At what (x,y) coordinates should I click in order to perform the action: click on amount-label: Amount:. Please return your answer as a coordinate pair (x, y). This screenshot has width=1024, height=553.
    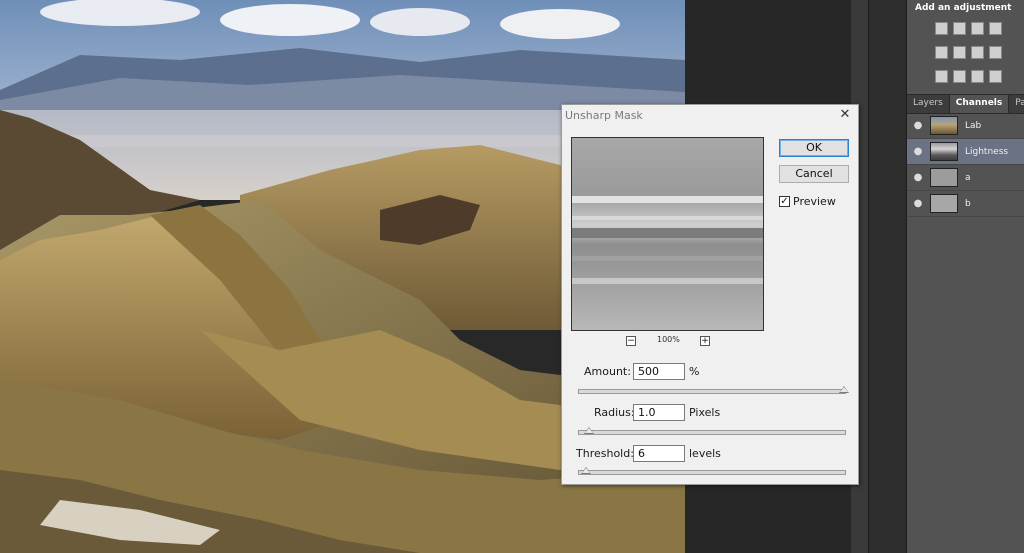
    Looking at the image, I should click on (607, 371).